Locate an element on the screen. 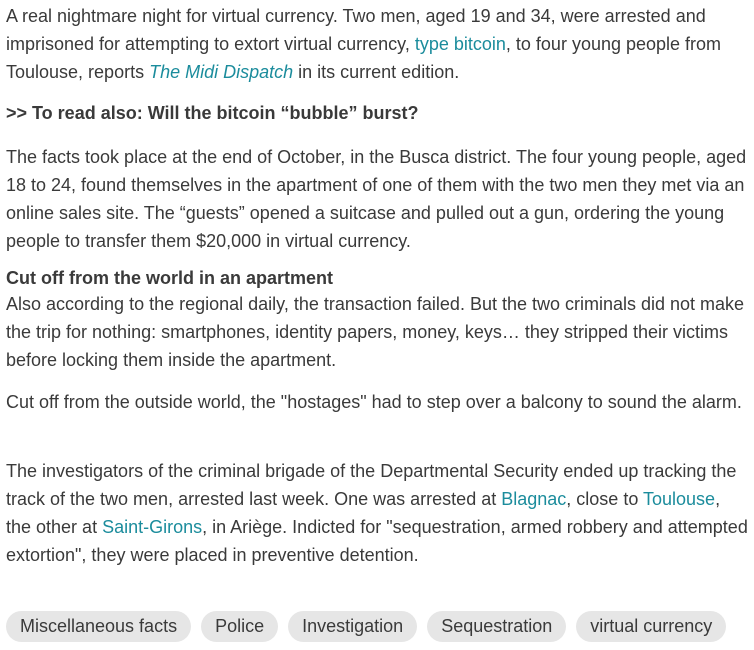 This screenshot has height=650, width=754. link-type-bitcoin: type bitcoin is located at coordinates (460, 44).